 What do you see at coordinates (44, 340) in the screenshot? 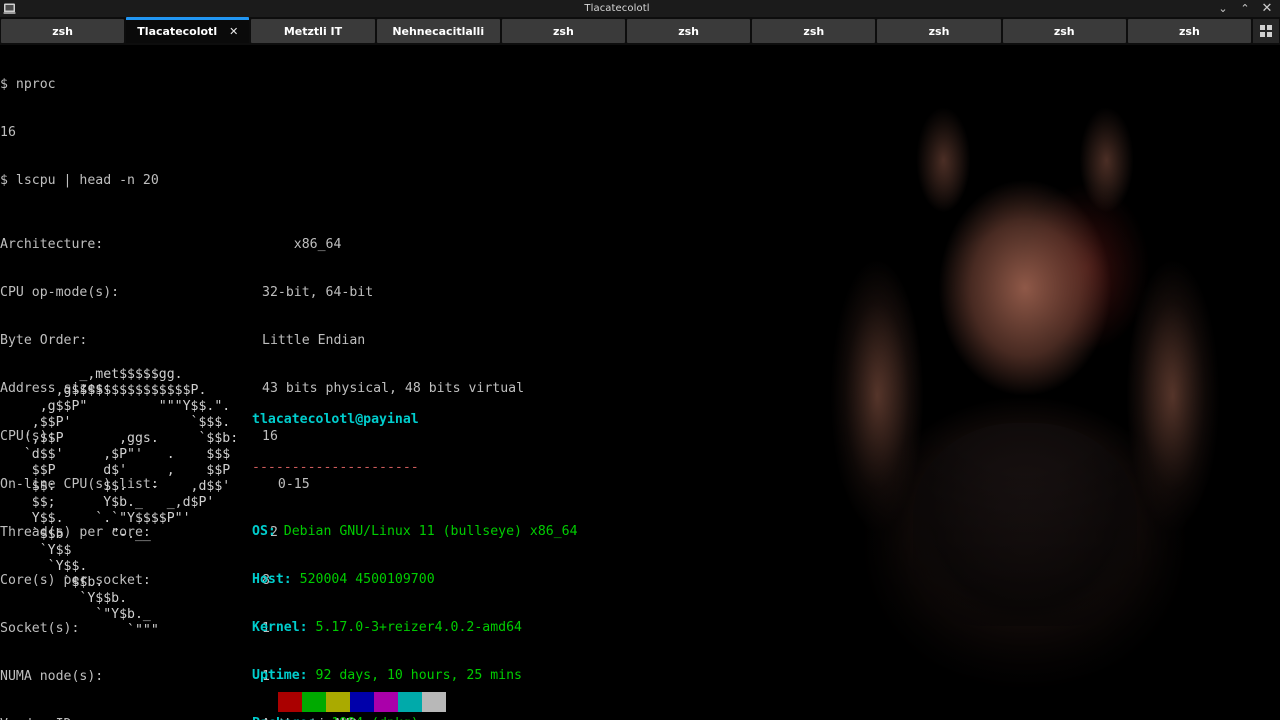
I see `lscpu-key: Byte Order:` at bounding box center [44, 340].